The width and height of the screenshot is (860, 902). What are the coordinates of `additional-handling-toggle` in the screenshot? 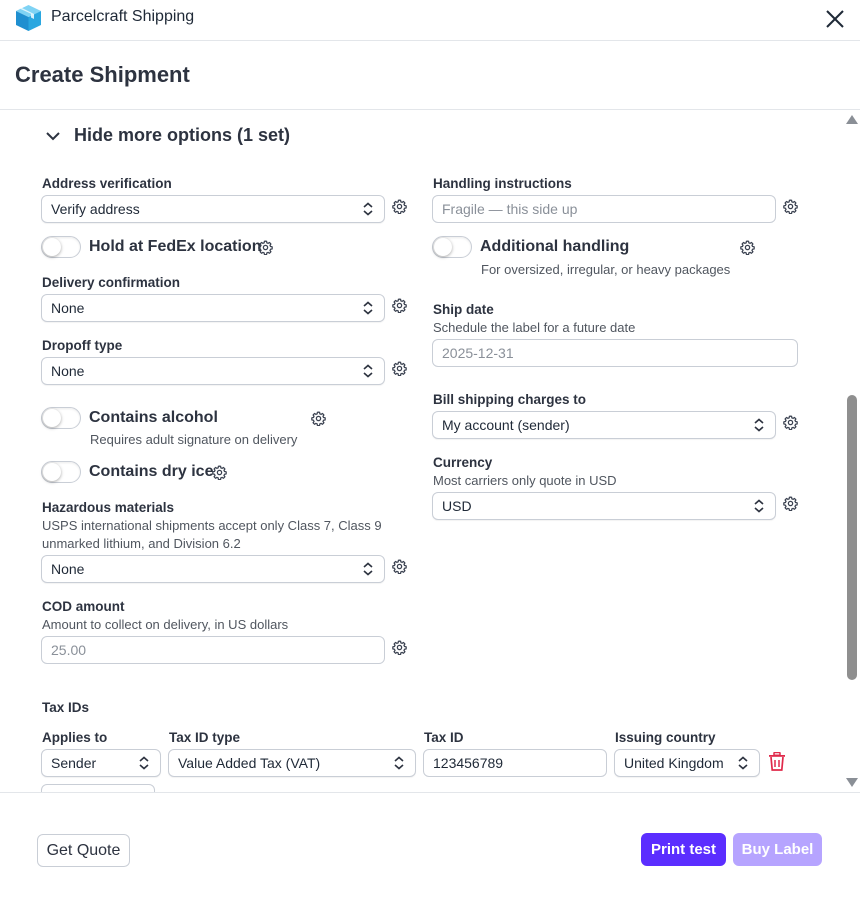 It's located at (452, 247).